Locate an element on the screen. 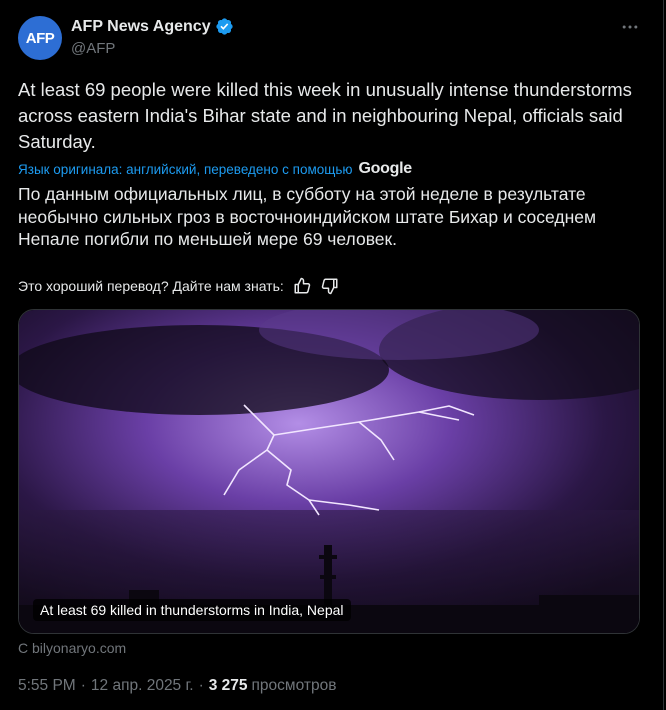 This screenshot has height=710, width=666. google-logo: Google is located at coordinates (385, 168).